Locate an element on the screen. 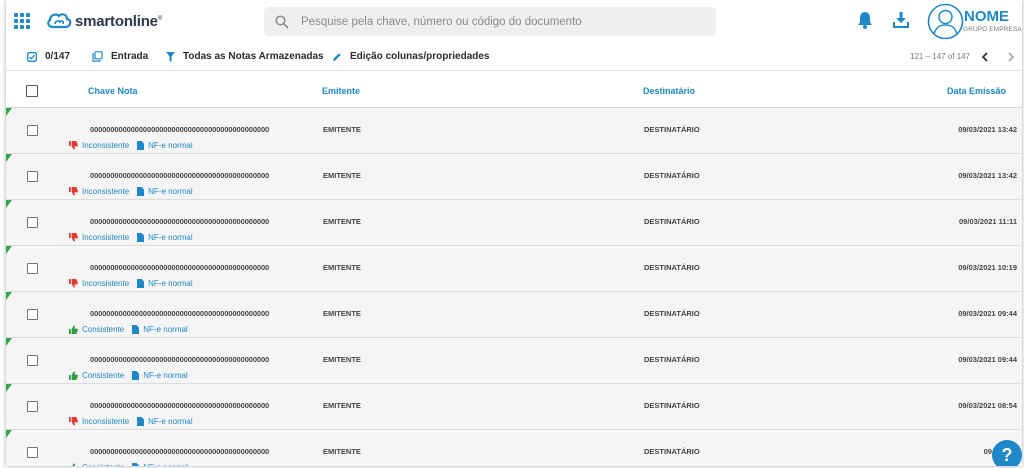 The width and height of the screenshot is (1024, 468). row-data-emissao: 09/03/2021 09:44 is located at coordinates (987, 359).